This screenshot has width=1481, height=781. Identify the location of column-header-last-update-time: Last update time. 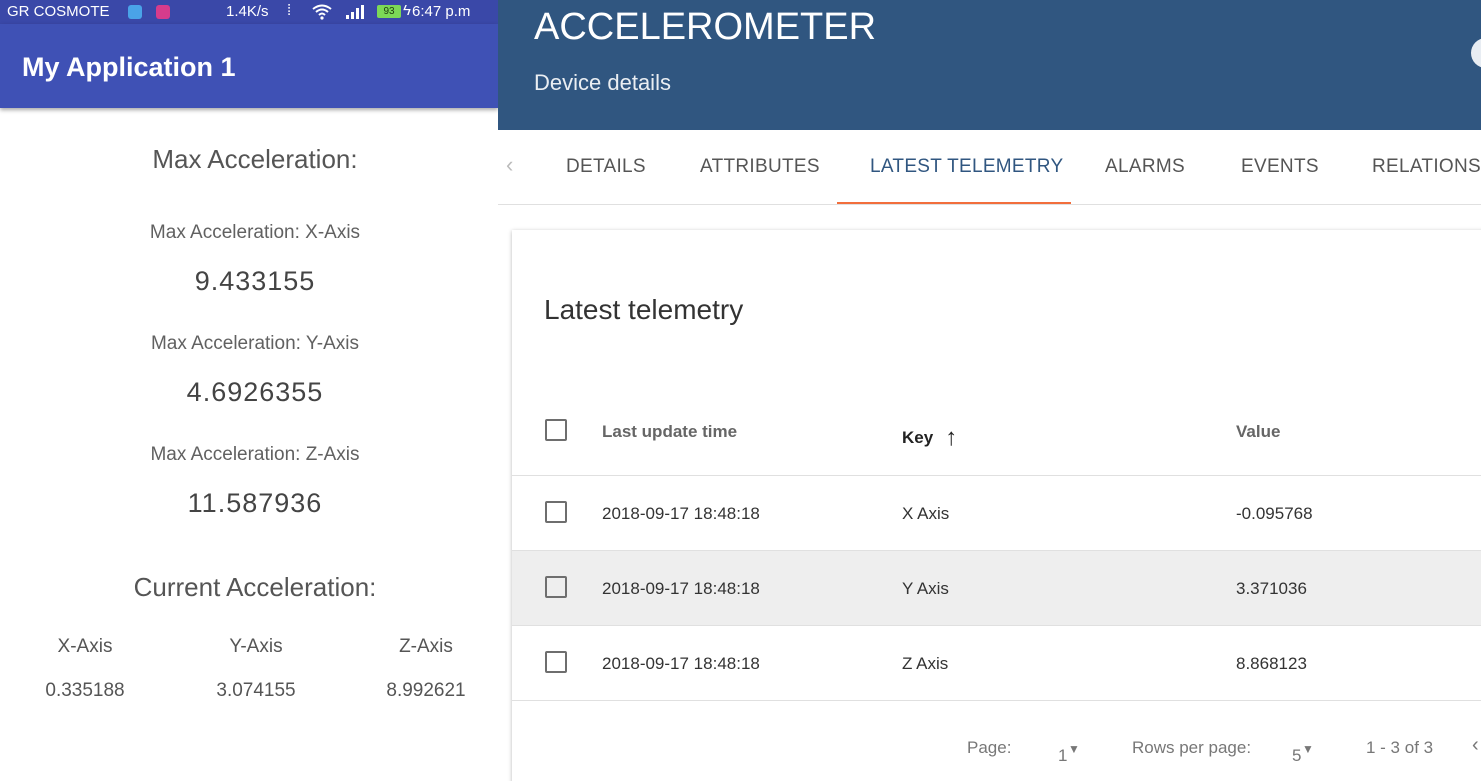
(669, 432).